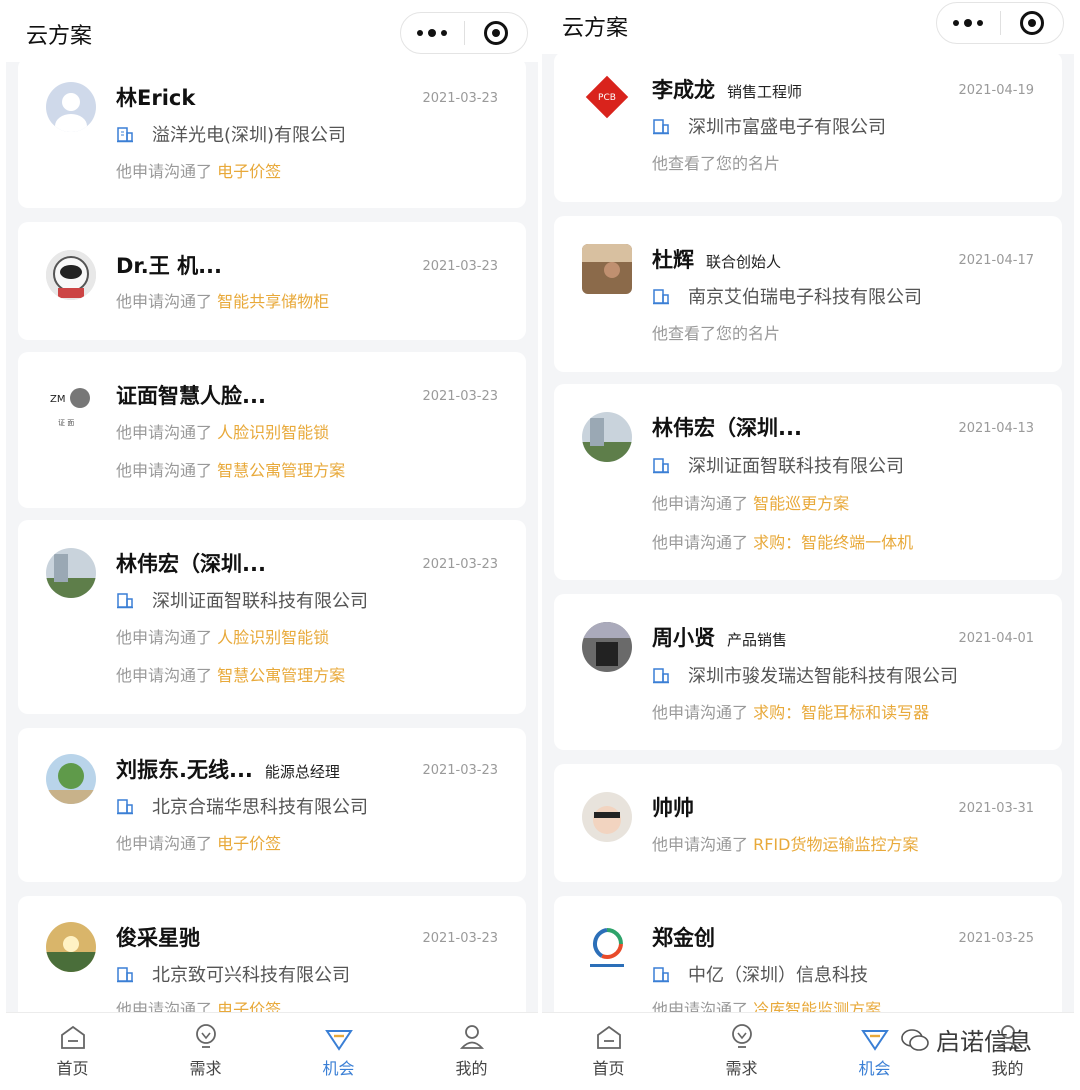 The height and width of the screenshot is (1090, 1080). Describe the element at coordinates (996, 428) in the screenshot. I see `contact-date: 2021-04-13` at that location.